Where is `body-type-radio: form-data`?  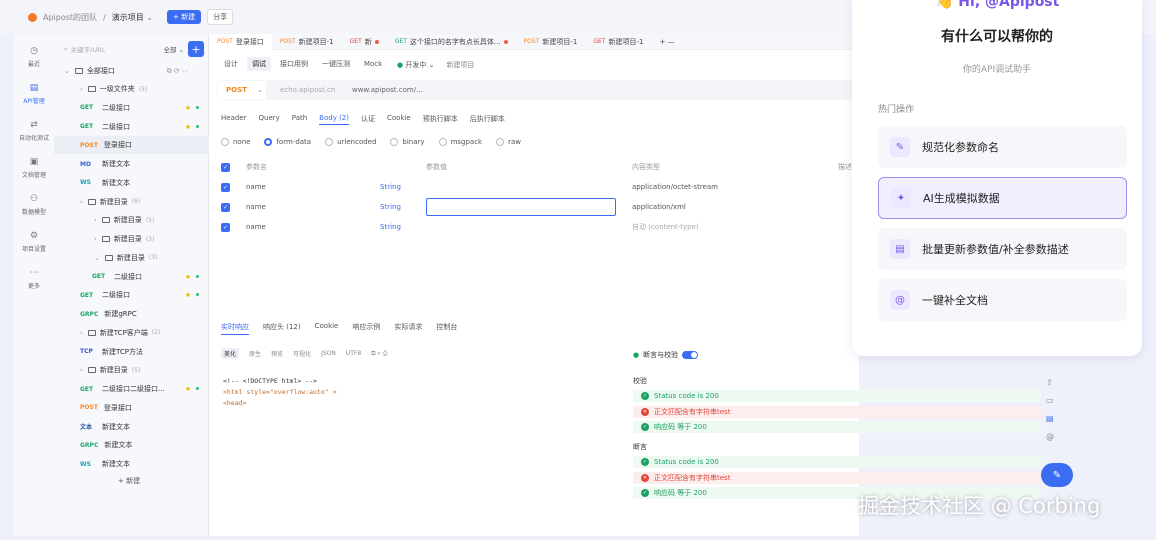 body-type-radio: form-data is located at coordinates (287, 142).